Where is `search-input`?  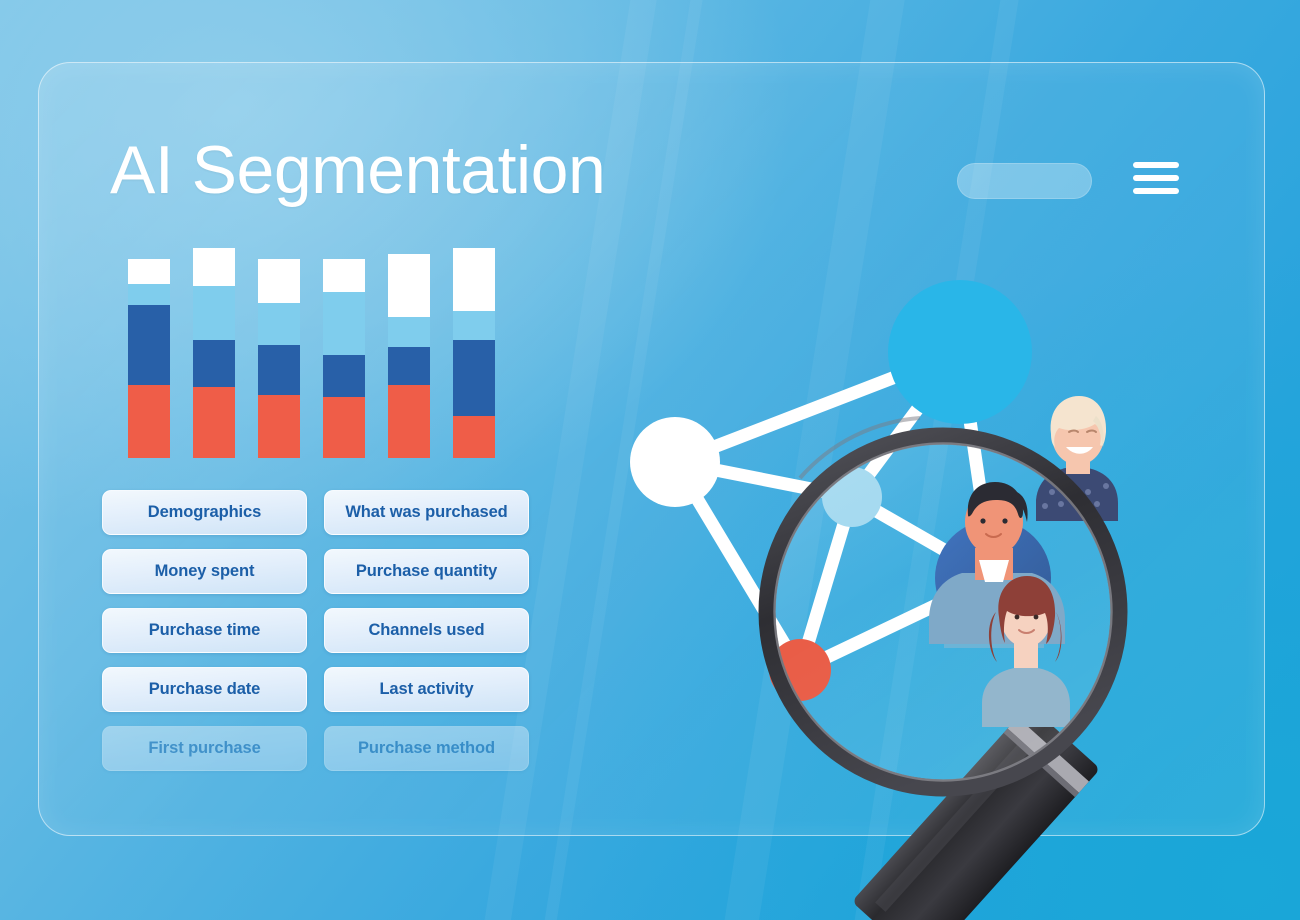
search-input is located at coordinates (1024, 181).